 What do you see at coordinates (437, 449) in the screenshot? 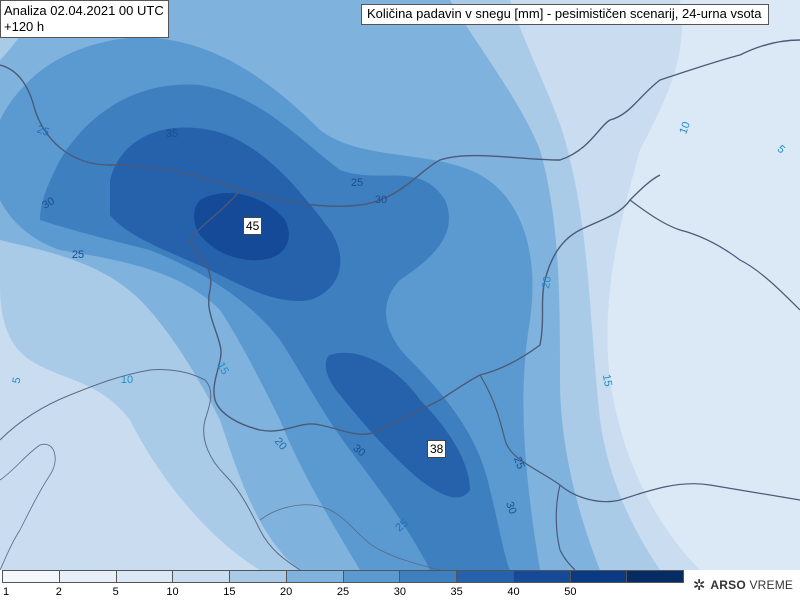
I see `max-value-label: 38` at bounding box center [437, 449].